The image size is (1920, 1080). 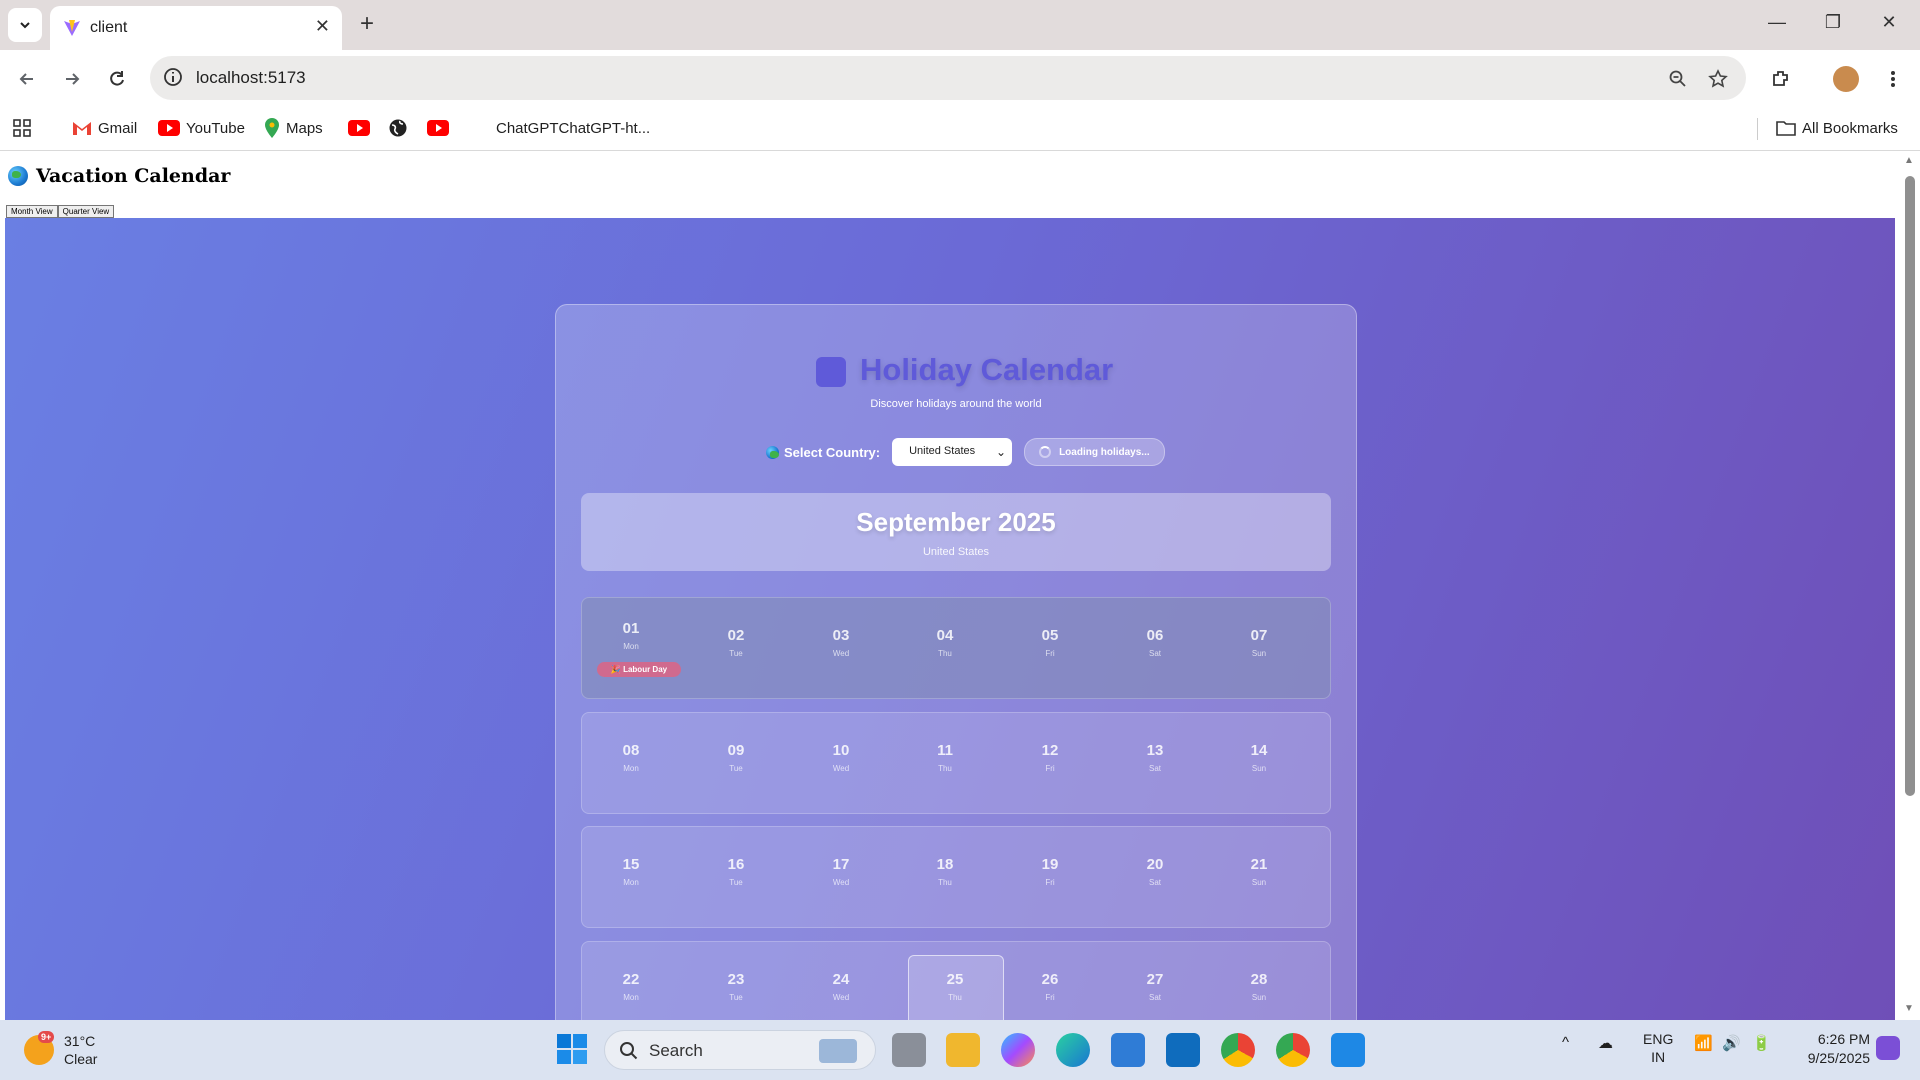 What do you see at coordinates (1259, 763) in the screenshot?
I see `day-cell: 14 Sun` at bounding box center [1259, 763].